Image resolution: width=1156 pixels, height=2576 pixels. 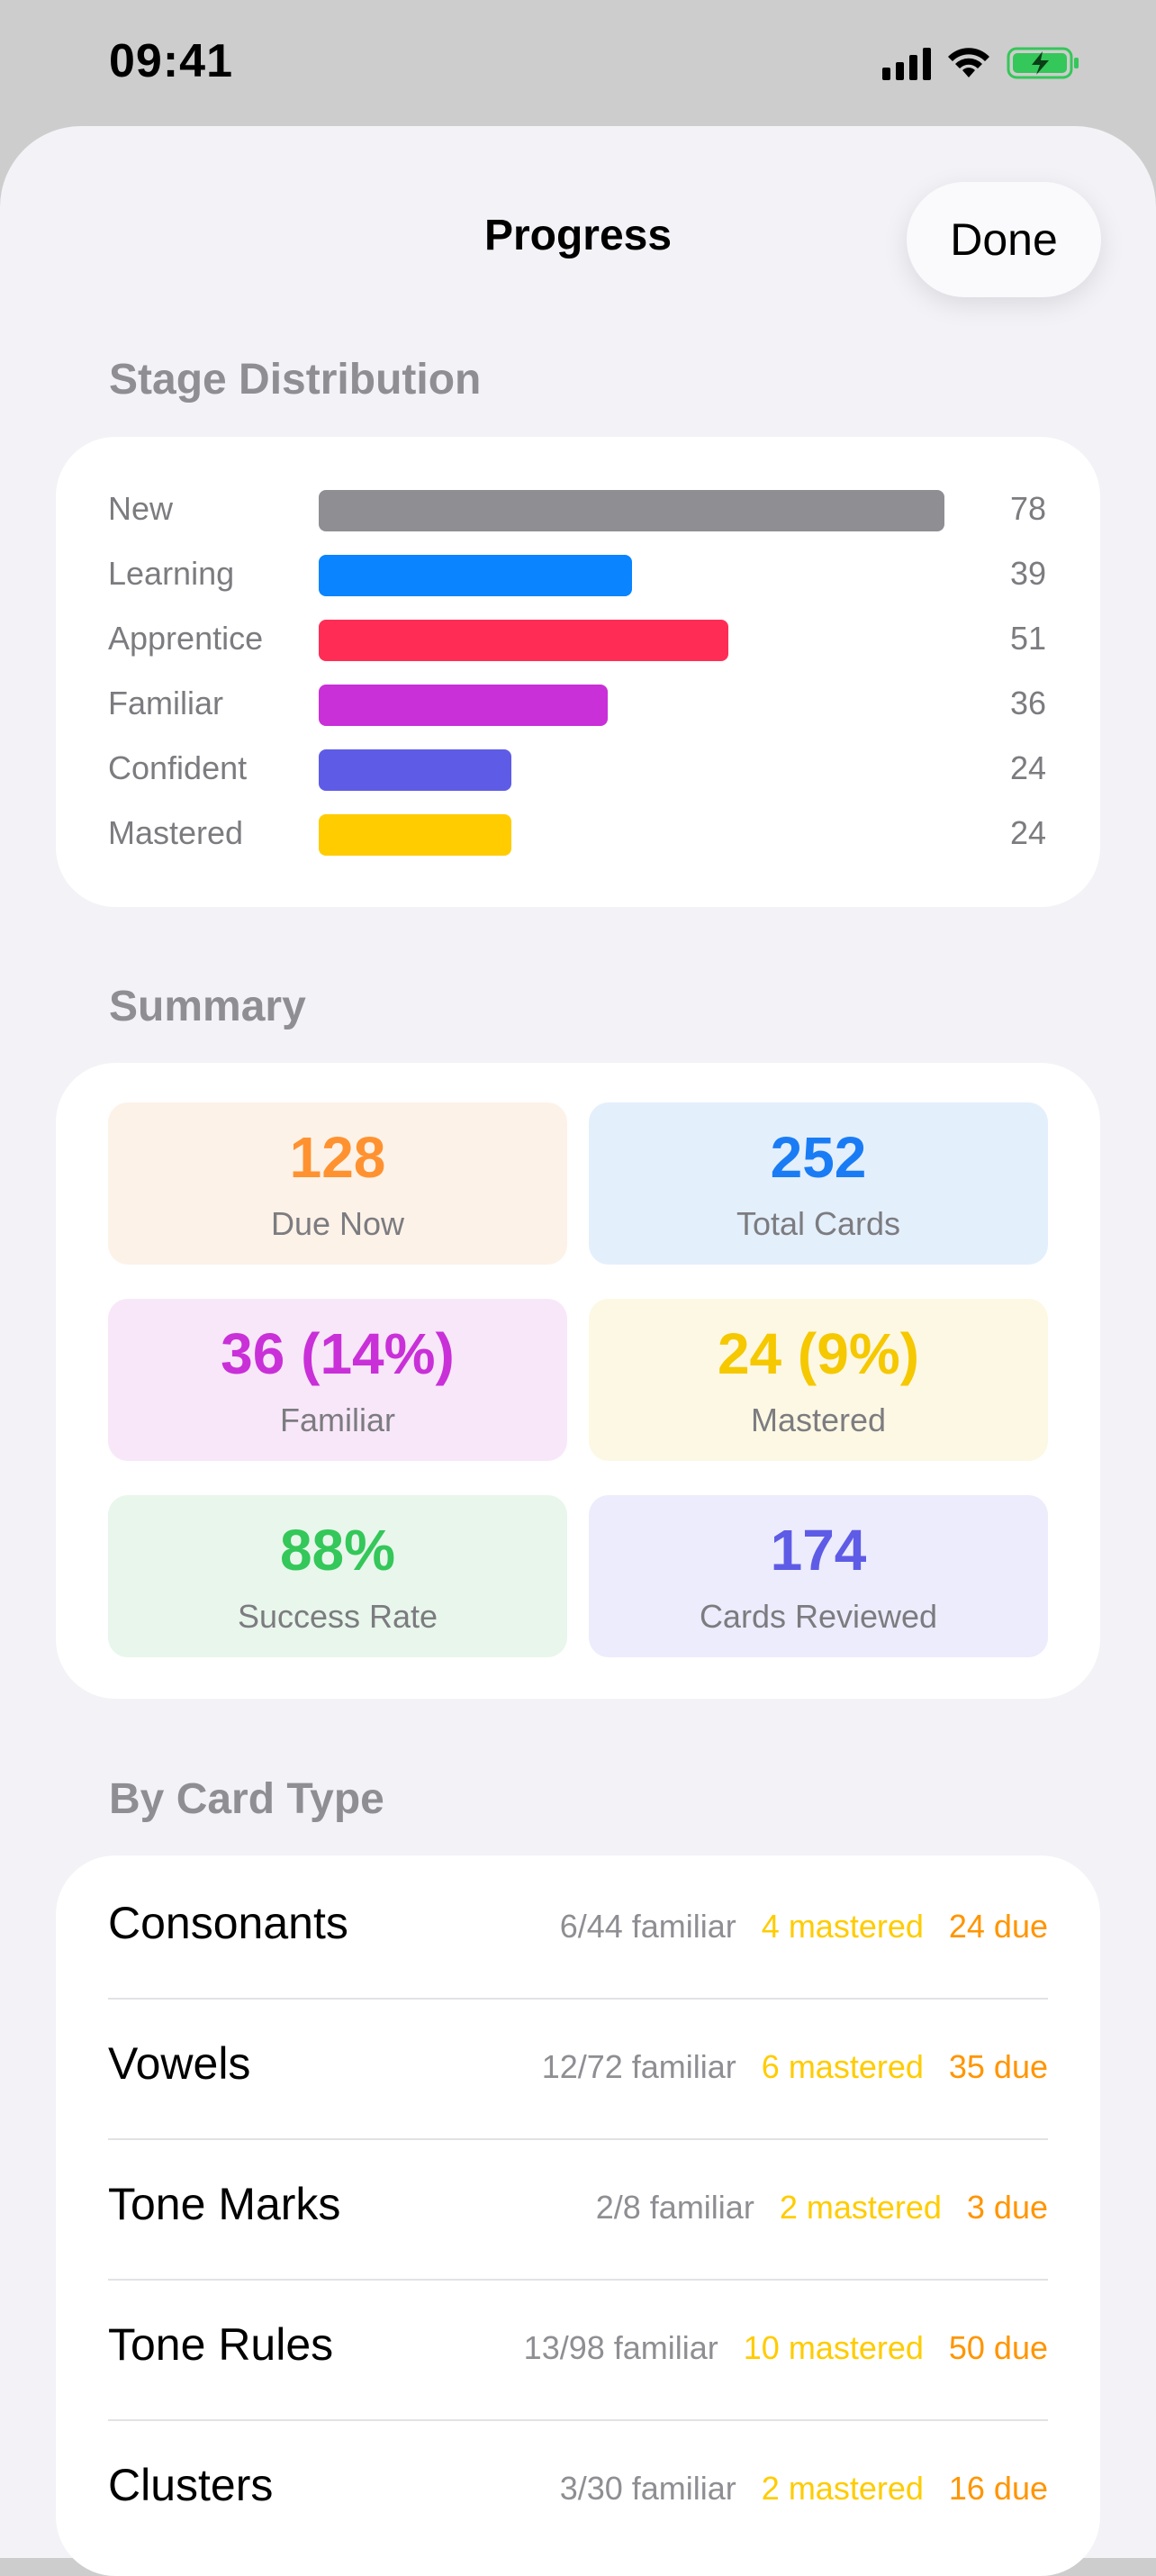 What do you see at coordinates (207, 1006) in the screenshot?
I see `section-header-summary: Summary` at bounding box center [207, 1006].